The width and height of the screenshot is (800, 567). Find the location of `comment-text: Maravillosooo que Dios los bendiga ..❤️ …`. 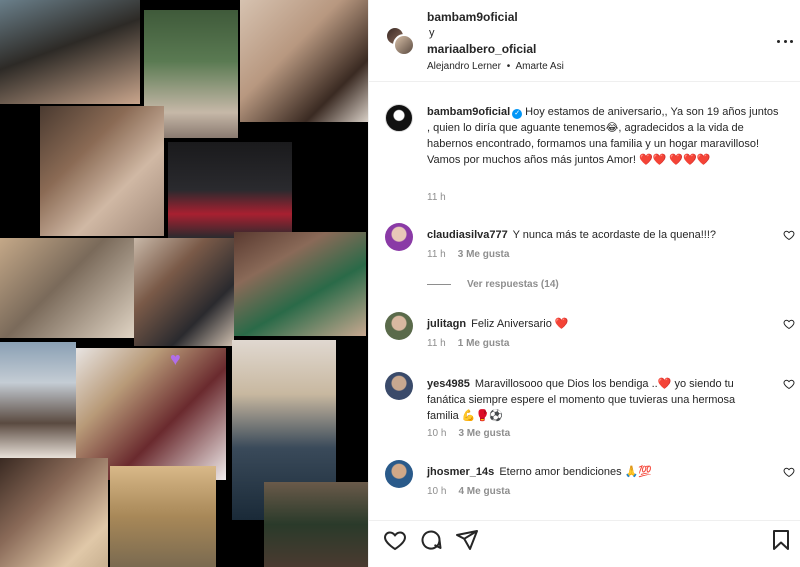

comment-text: Maravillosooo que Dios los bendiga ..❤️ … is located at coordinates (581, 400).